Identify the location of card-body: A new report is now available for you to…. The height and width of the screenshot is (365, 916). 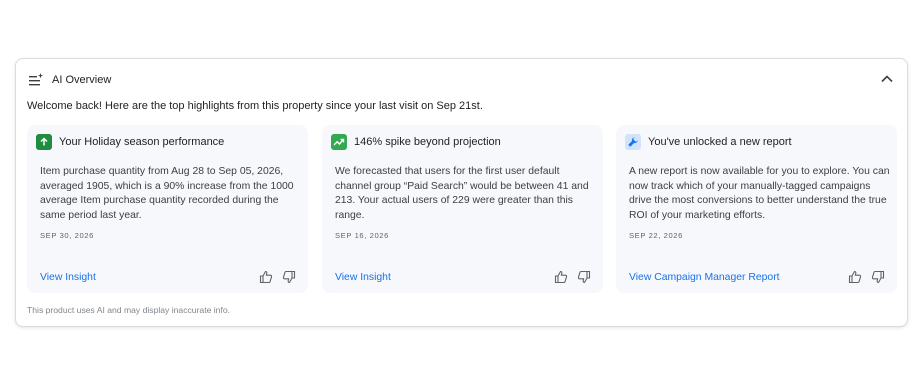
(760, 204).